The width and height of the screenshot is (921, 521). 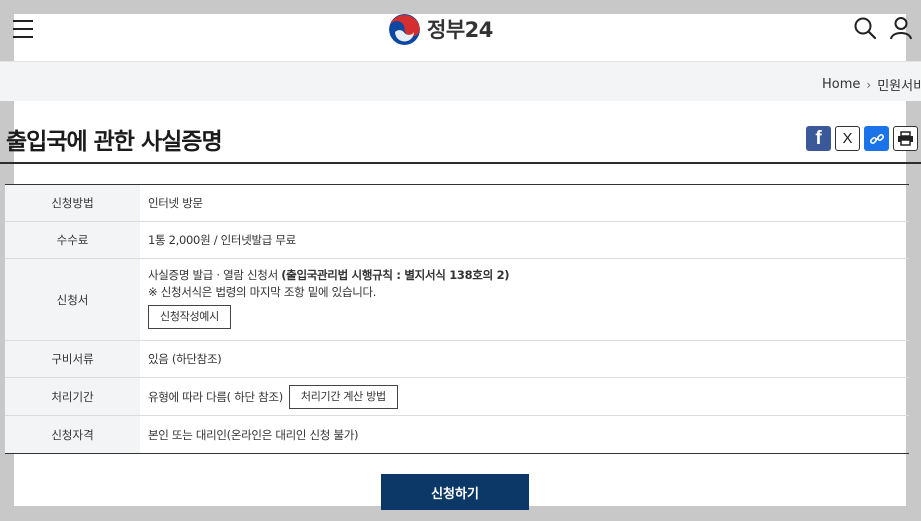 I want to click on table-row: 구비서류 있음 (하단참조), so click(x=457, y=359).